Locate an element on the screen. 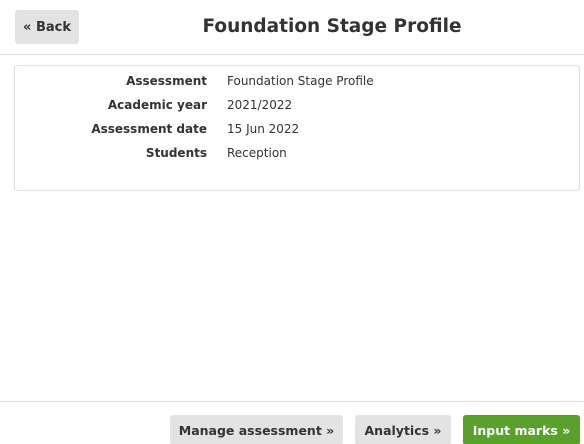 The width and height of the screenshot is (584, 444). detail-row-assessment-date: Assessment date 15 Jun 2022 is located at coordinates (298, 129).